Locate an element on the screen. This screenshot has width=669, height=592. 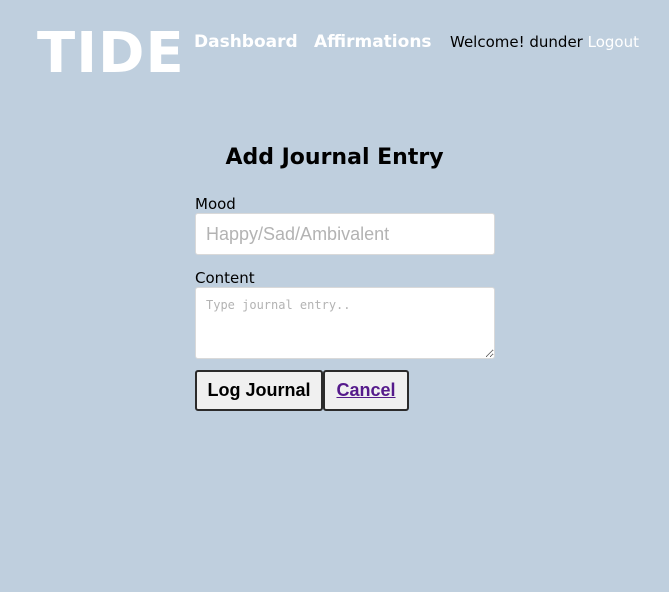
app-logo: TIDE is located at coordinates (111, 53).